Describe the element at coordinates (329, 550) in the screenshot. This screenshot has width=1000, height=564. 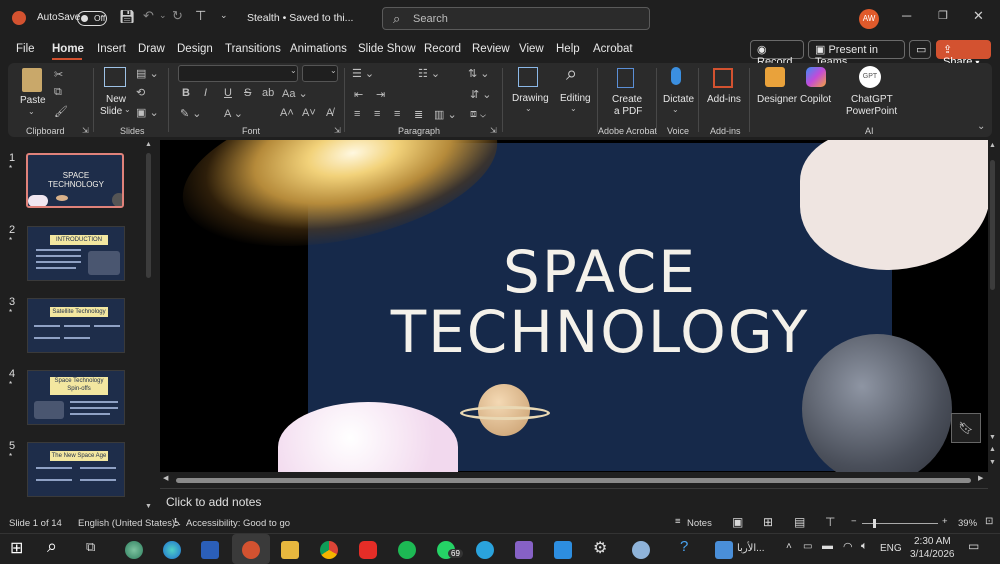
I see `chrome-icon` at that location.